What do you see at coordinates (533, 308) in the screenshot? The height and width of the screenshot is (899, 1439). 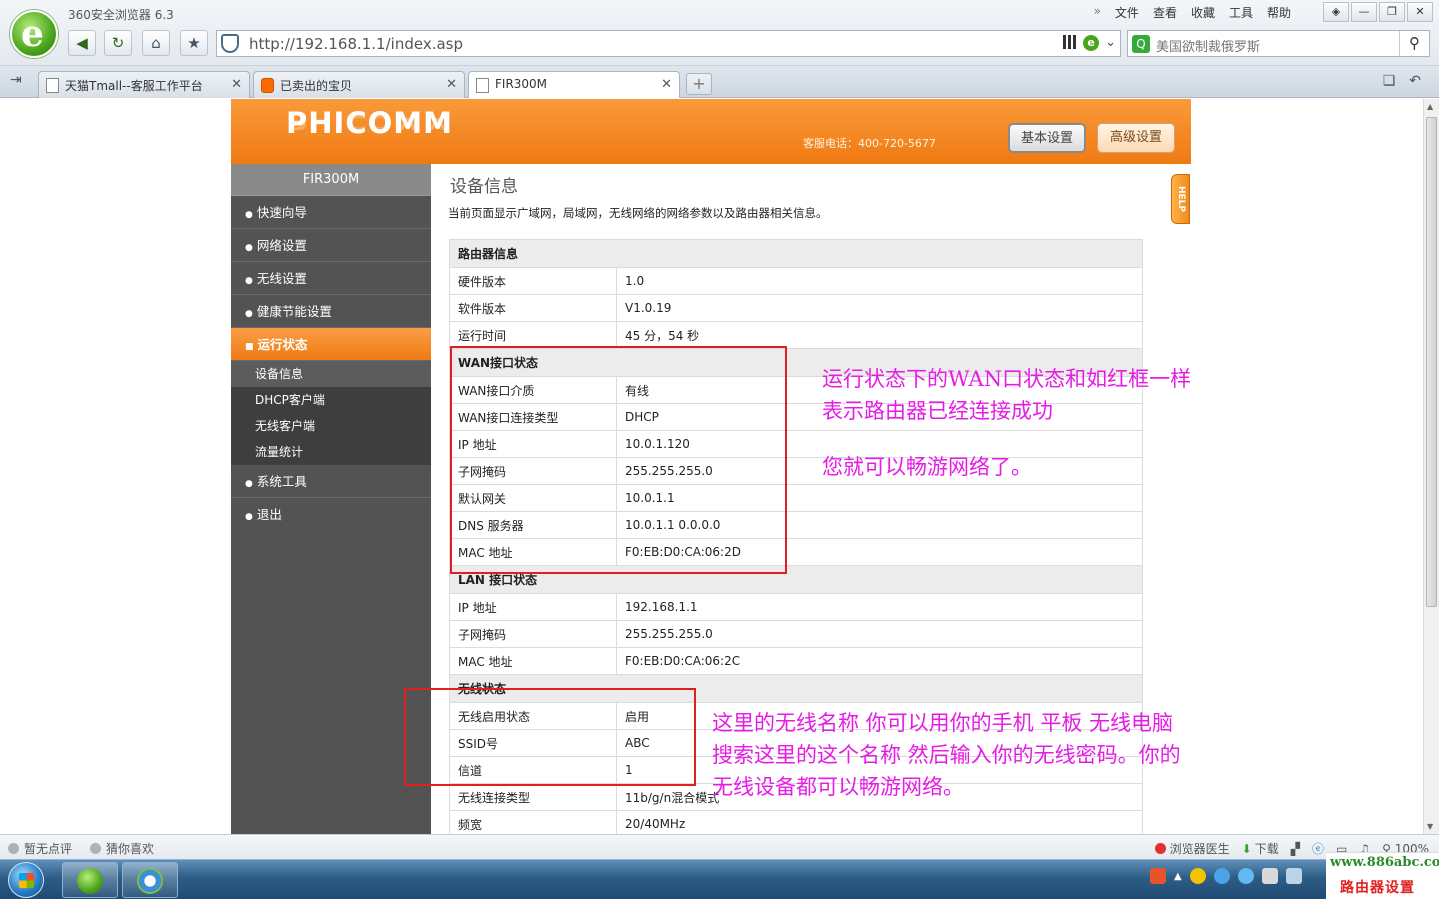 I see `row-key: 软件版本` at bounding box center [533, 308].